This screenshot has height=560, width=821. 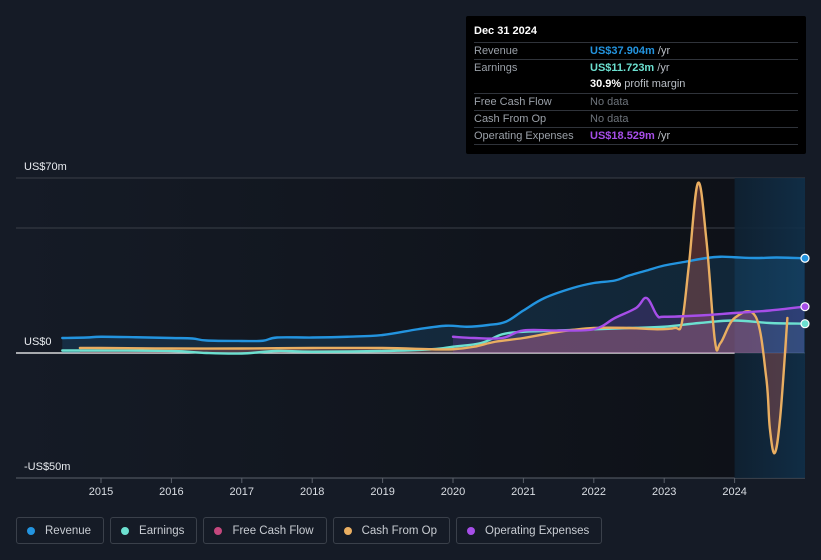 I want to click on earnings-end-marker, so click(x=805, y=324).